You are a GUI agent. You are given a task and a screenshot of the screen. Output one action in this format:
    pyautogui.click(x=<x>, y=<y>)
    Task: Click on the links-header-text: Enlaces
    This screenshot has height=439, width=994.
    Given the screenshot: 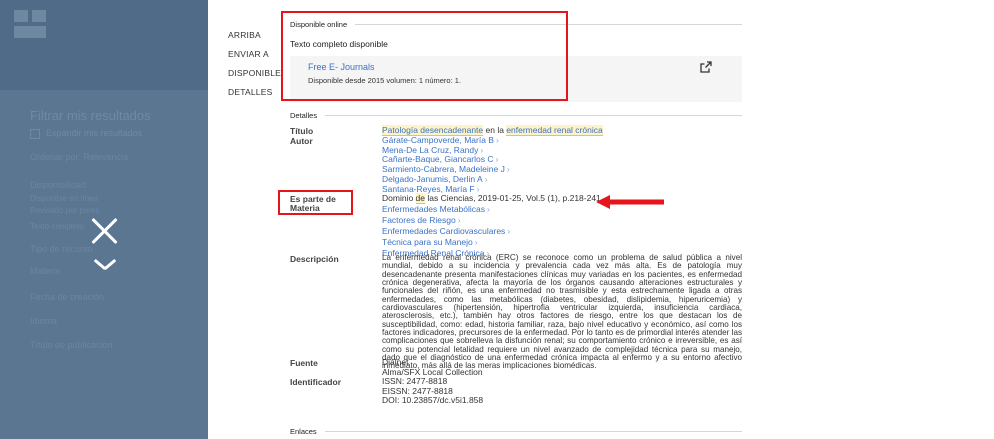 What is the action you would take?
    pyautogui.click(x=303, y=431)
    